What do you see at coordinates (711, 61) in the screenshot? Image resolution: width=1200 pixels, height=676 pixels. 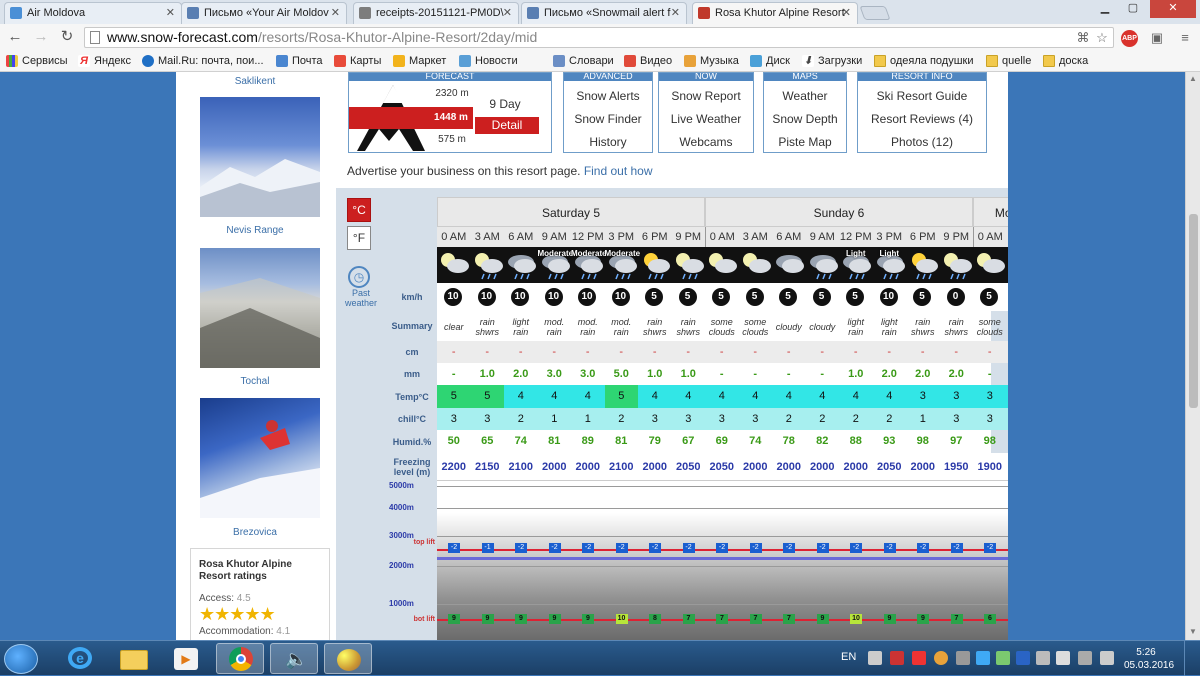 I see `bookmark-music: Музыка` at bounding box center [711, 61].